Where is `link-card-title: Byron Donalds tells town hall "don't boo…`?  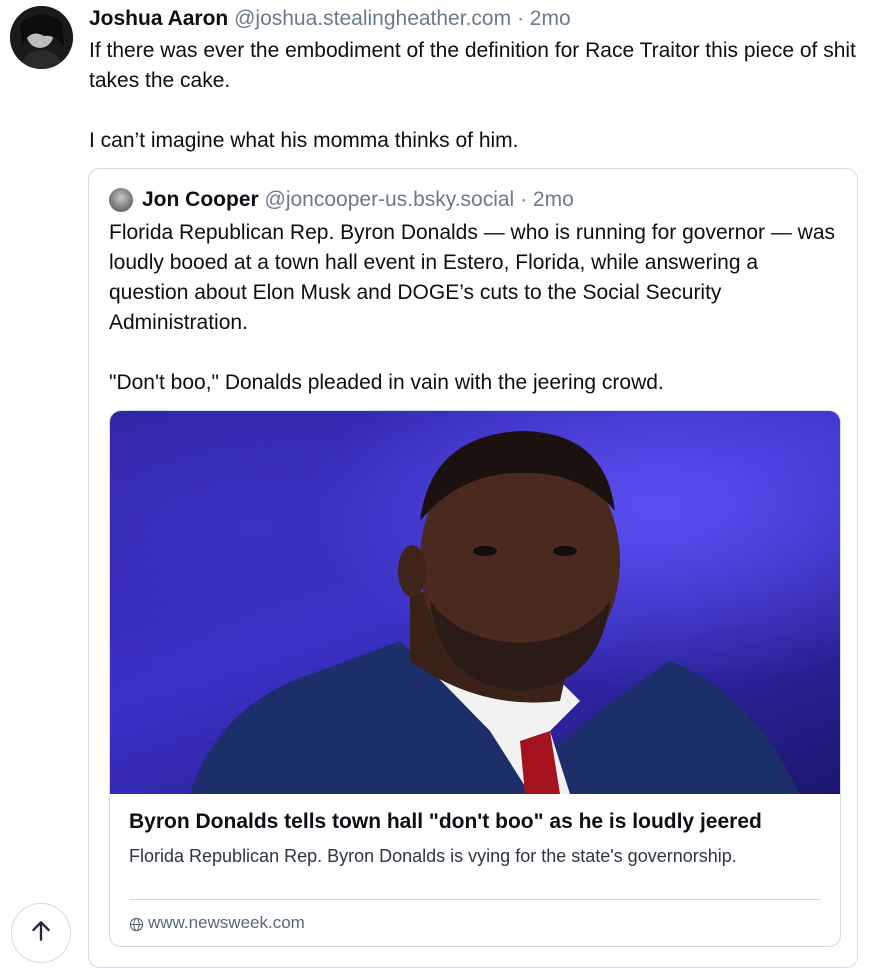
link-card-title: Byron Donalds tells town hall "don't boo… is located at coordinates (479, 822).